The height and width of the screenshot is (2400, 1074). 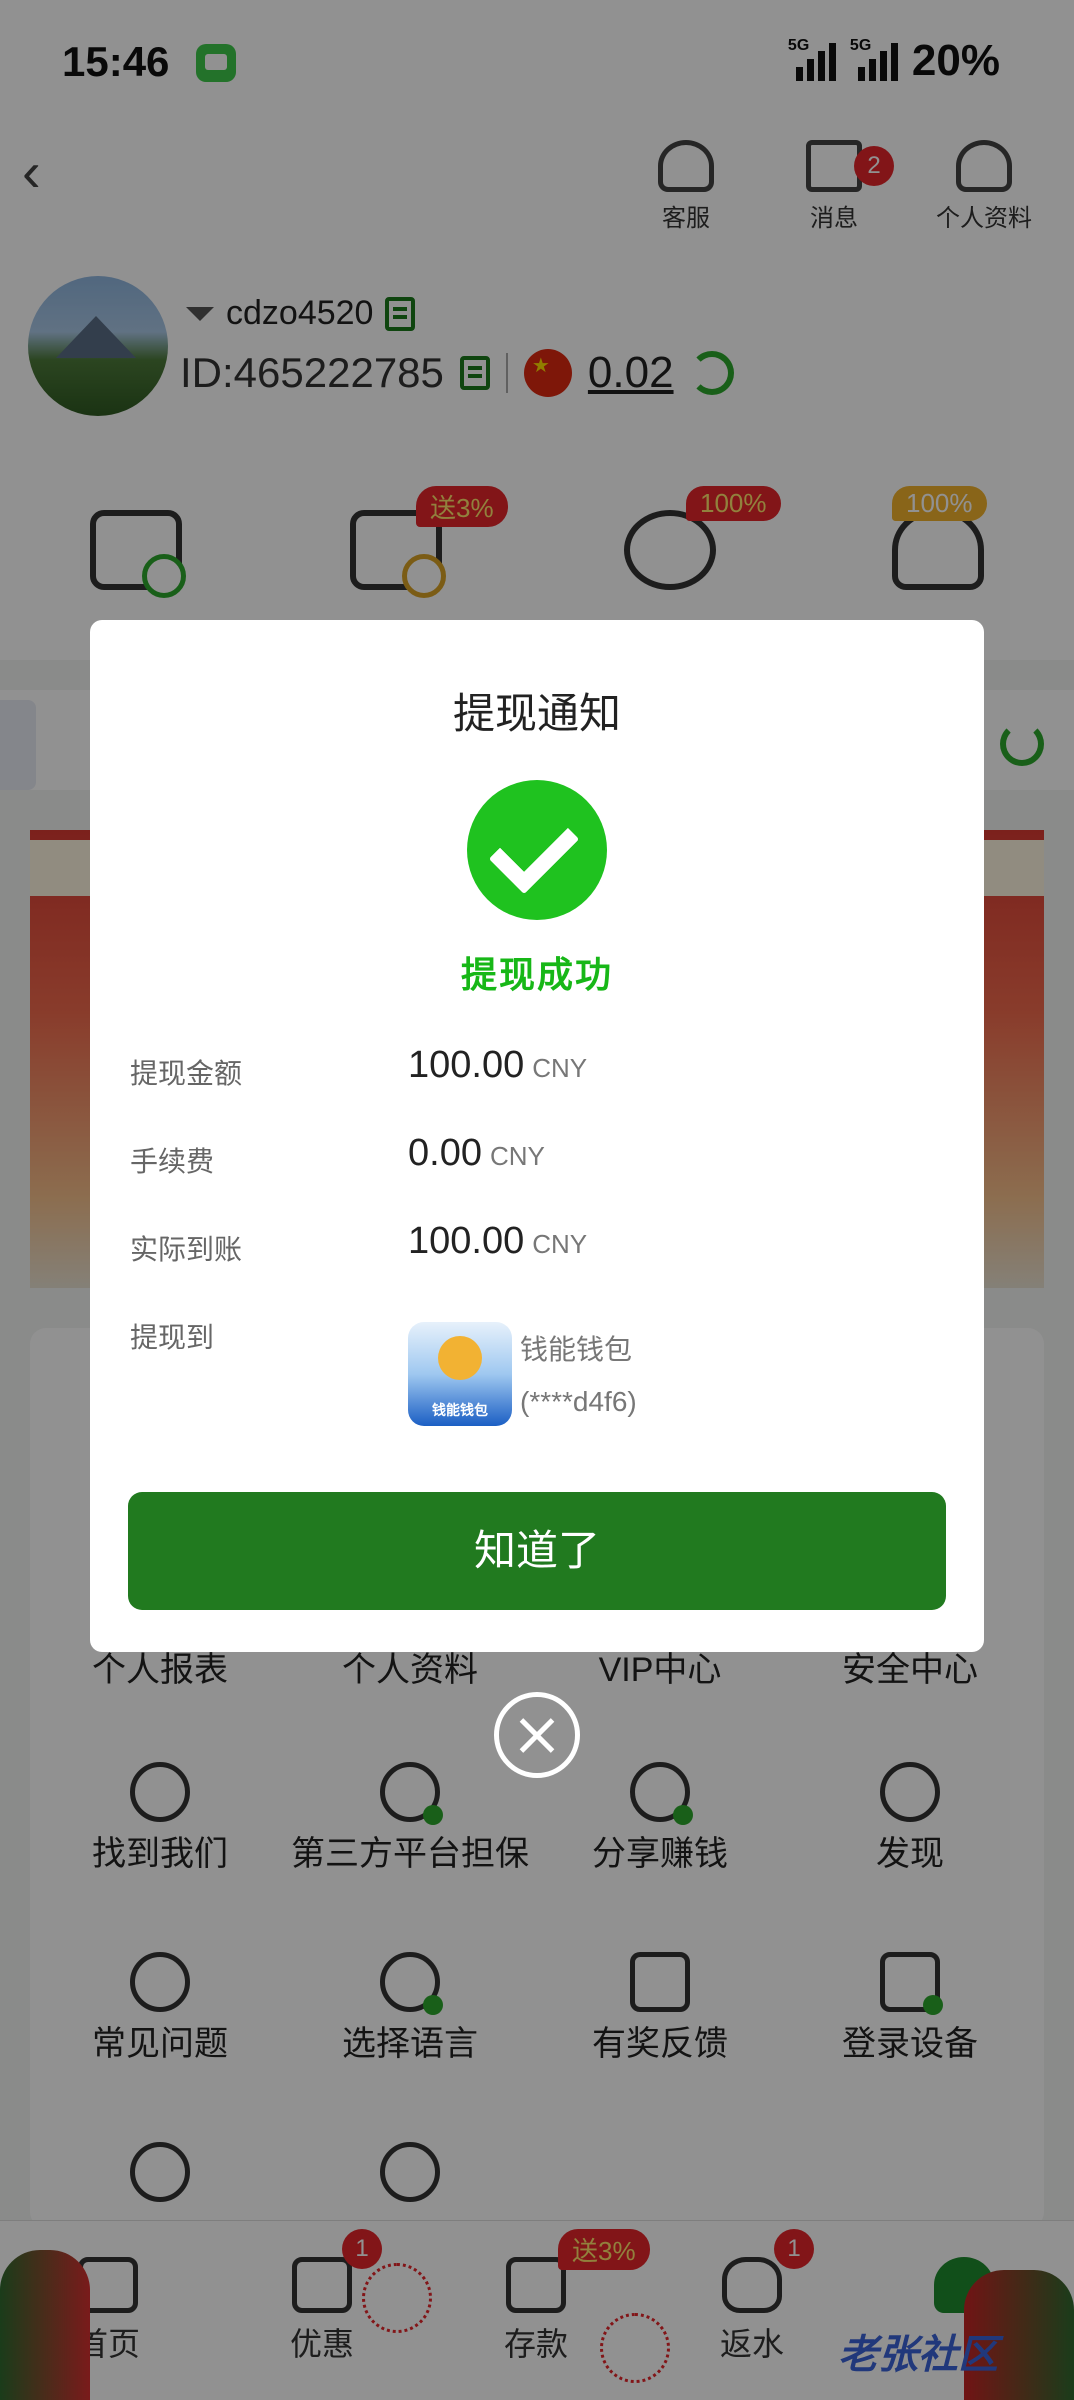 What do you see at coordinates (172, 1337) in the screenshot?
I see `withdraw-to-label: 提现到` at bounding box center [172, 1337].